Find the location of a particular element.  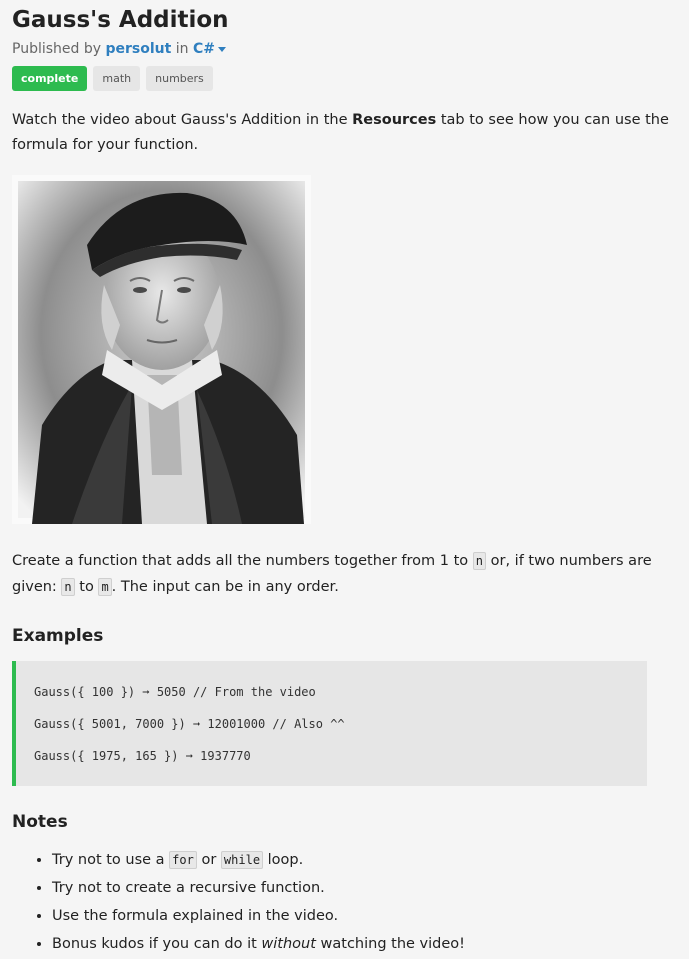

inline-code-m: m is located at coordinates (105, 587).